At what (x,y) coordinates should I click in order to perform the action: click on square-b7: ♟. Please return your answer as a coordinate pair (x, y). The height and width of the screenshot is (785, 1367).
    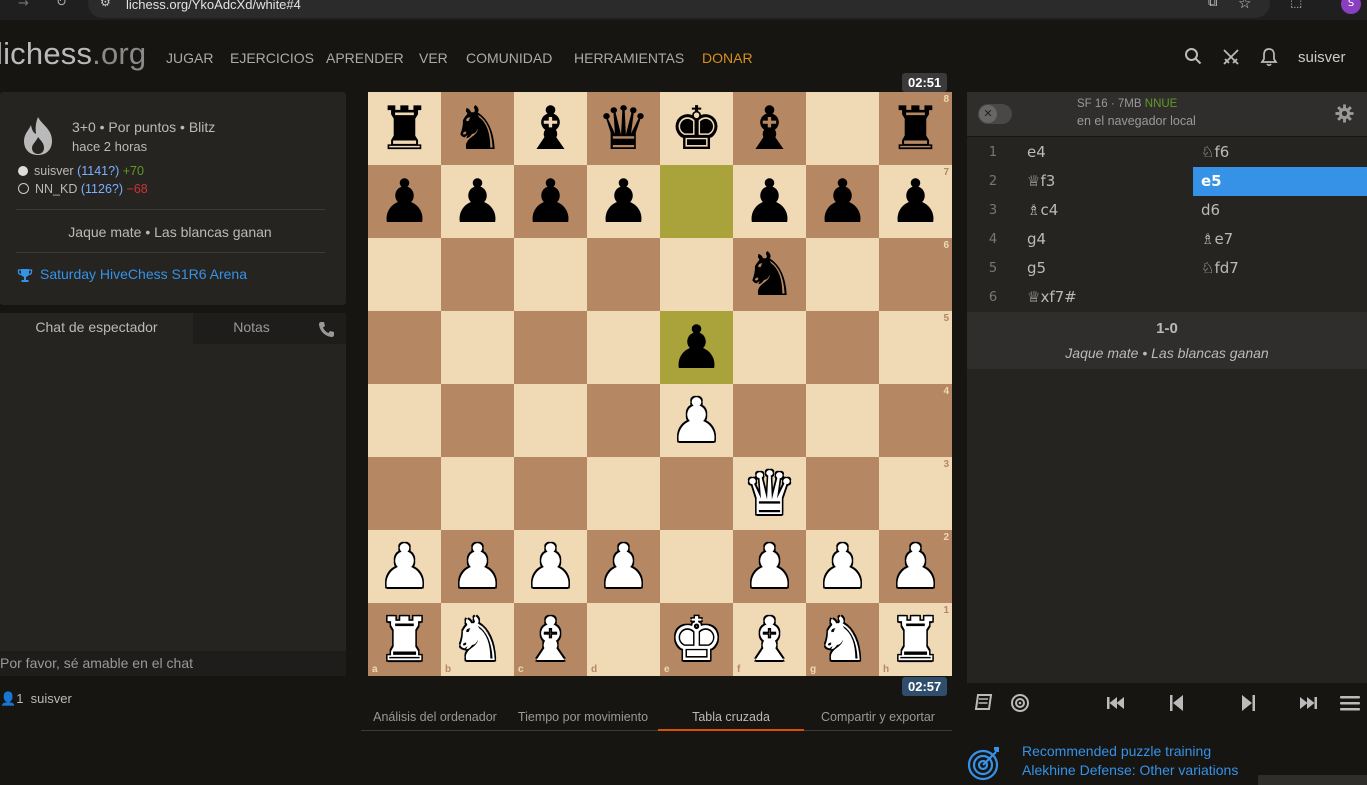
    Looking at the image, I should click on (477, 201).